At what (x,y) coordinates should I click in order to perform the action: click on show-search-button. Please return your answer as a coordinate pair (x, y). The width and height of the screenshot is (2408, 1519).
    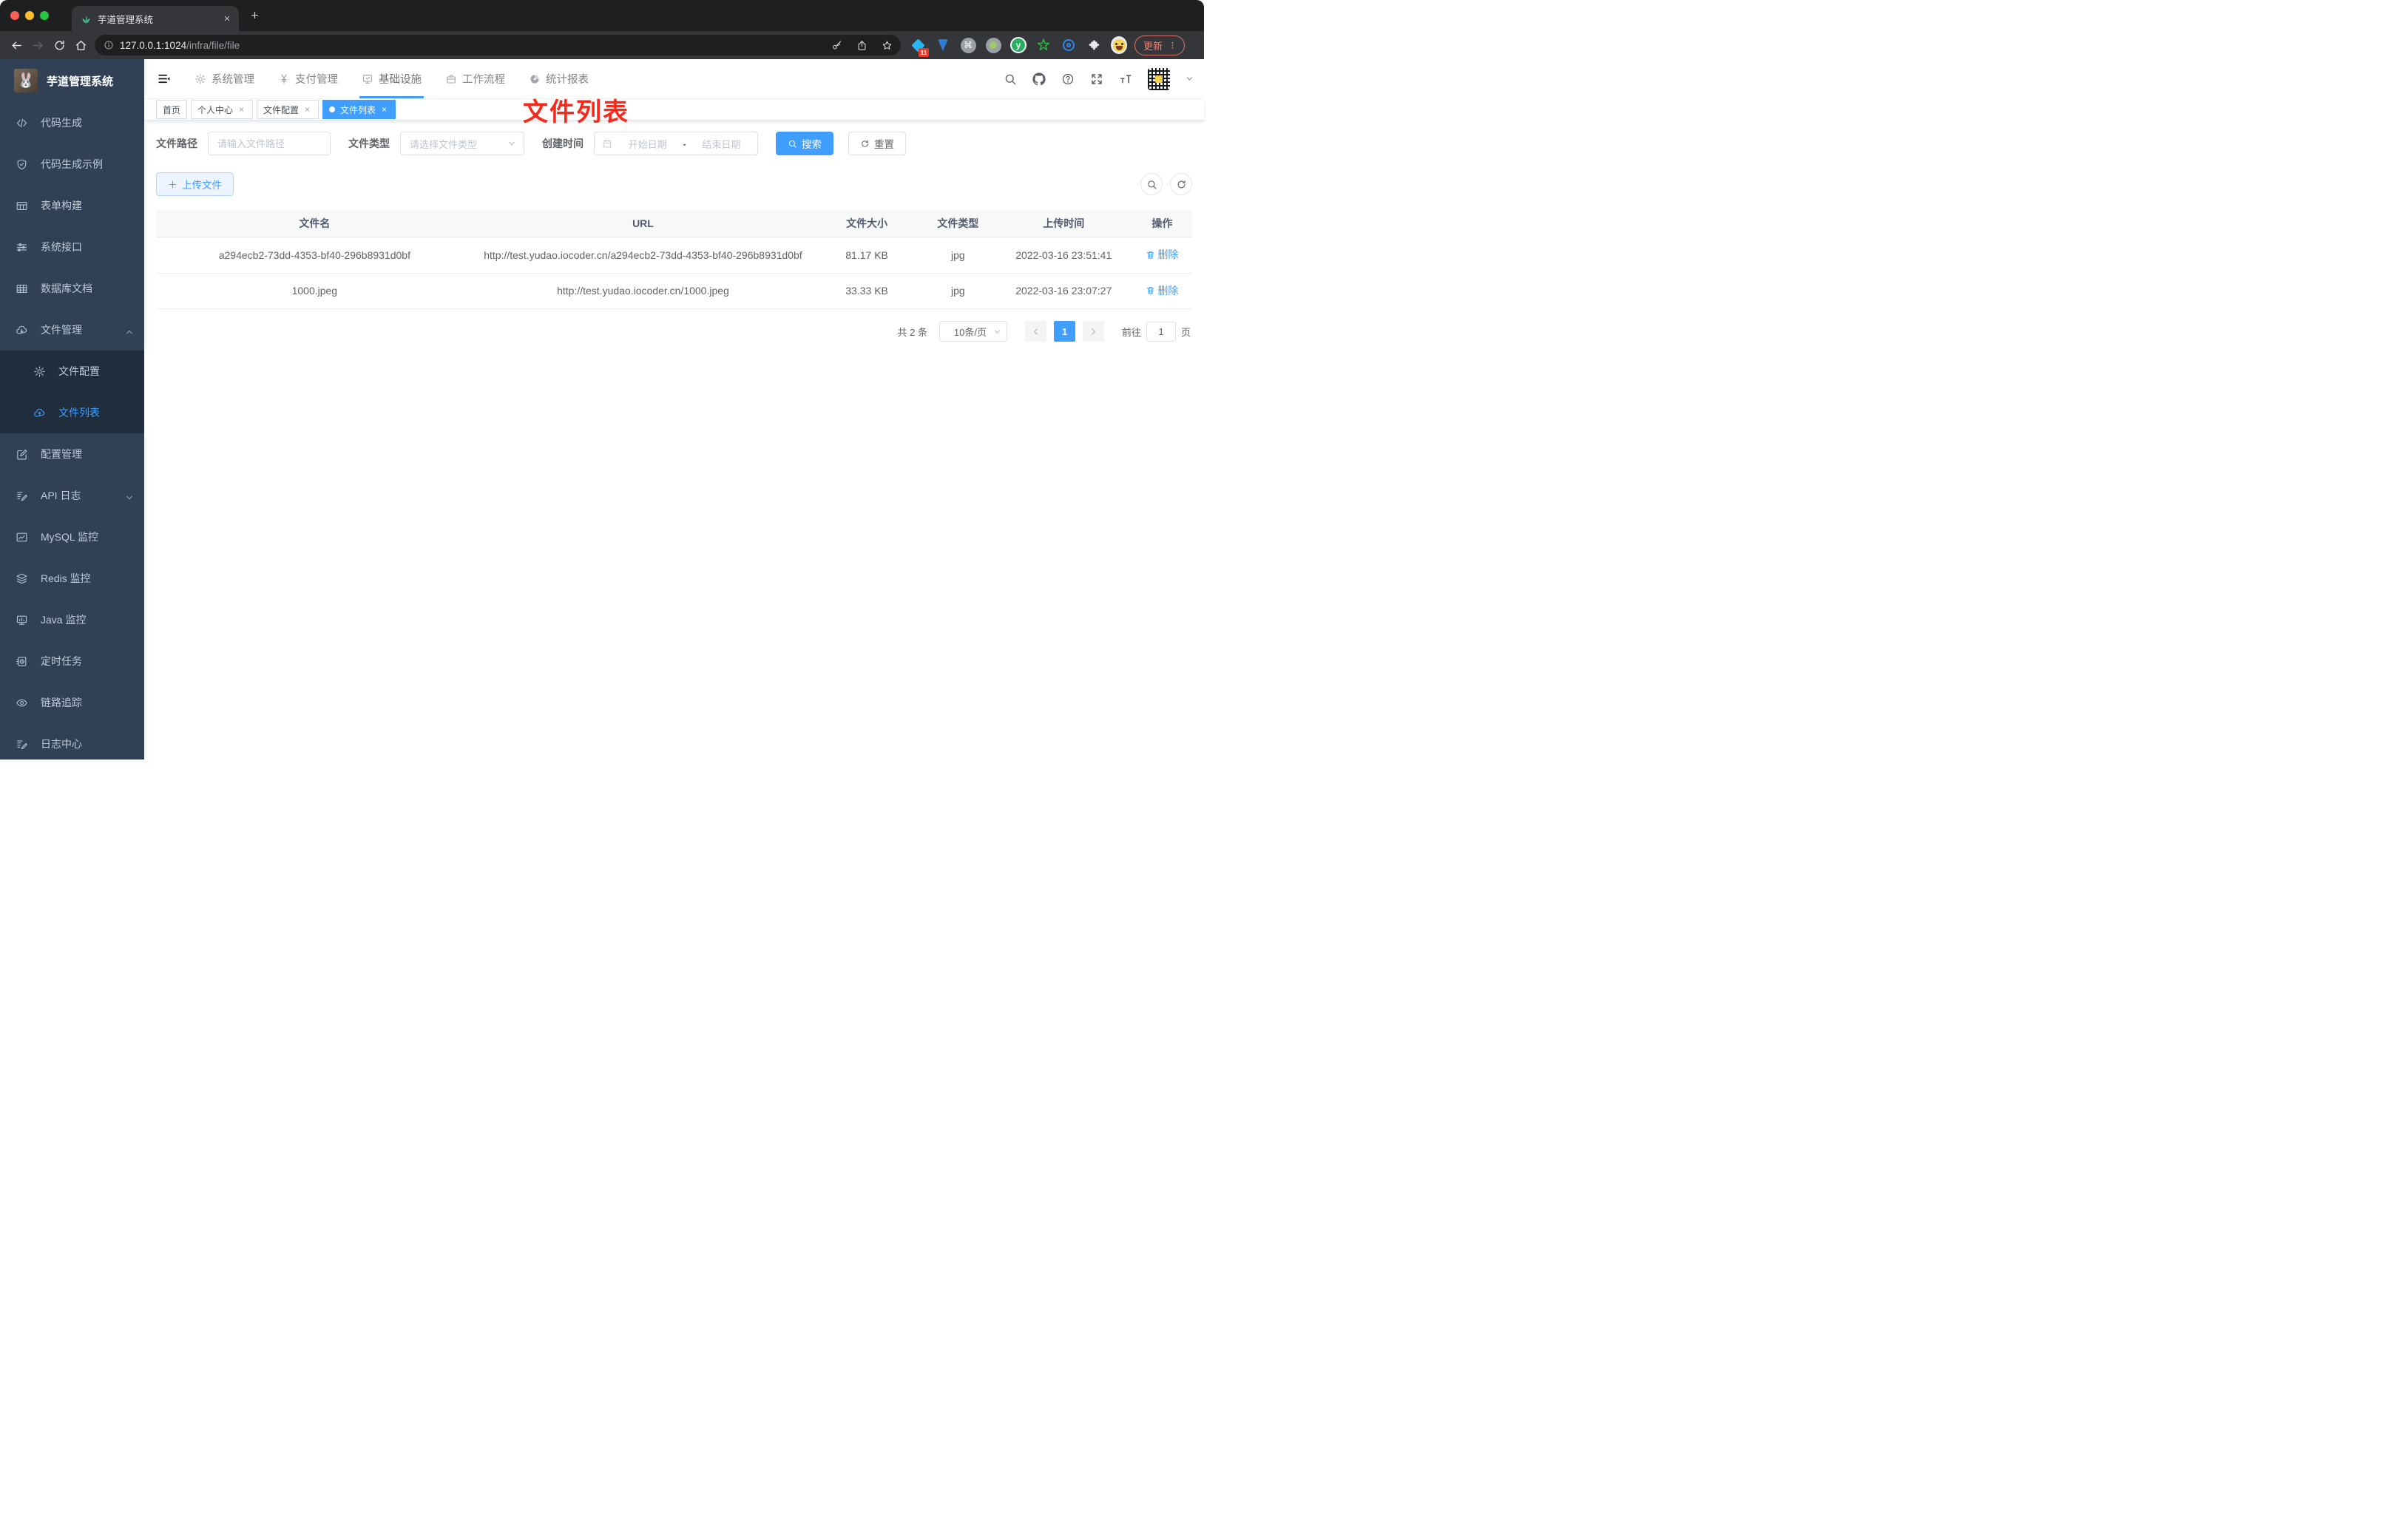
    Looking at the image, I should click on (1151, 184).